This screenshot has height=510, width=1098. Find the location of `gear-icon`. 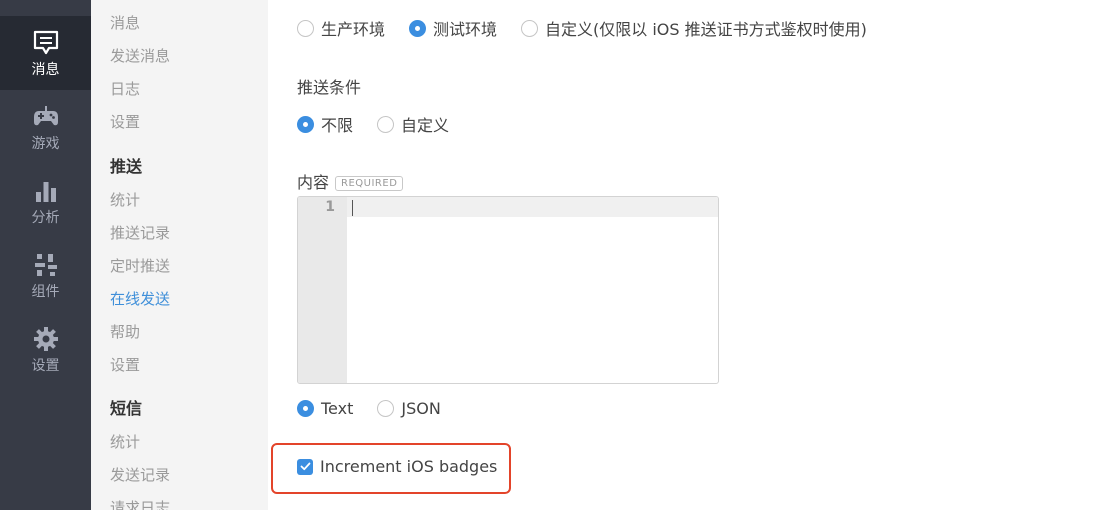

gear-icon is located at coordinates (45, 338).